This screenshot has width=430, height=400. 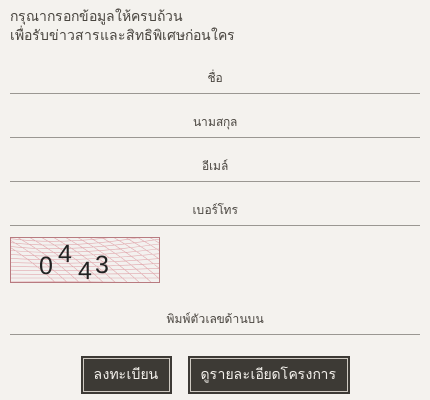 What do you see at coordinates (215, 204) in the screenshot?
I see `input-field: เบอร์โทร` at bounding box center [215, 204].